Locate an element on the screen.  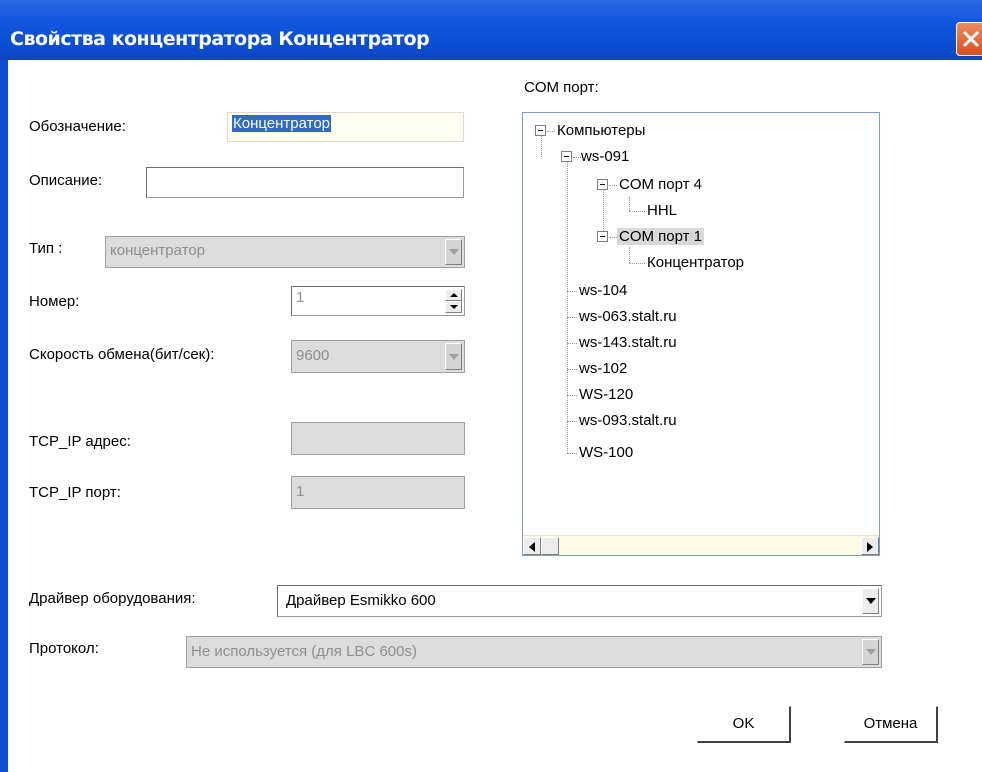
tree-node-computer: ws-143.stalt.ru is located at coordinates (628, 342).